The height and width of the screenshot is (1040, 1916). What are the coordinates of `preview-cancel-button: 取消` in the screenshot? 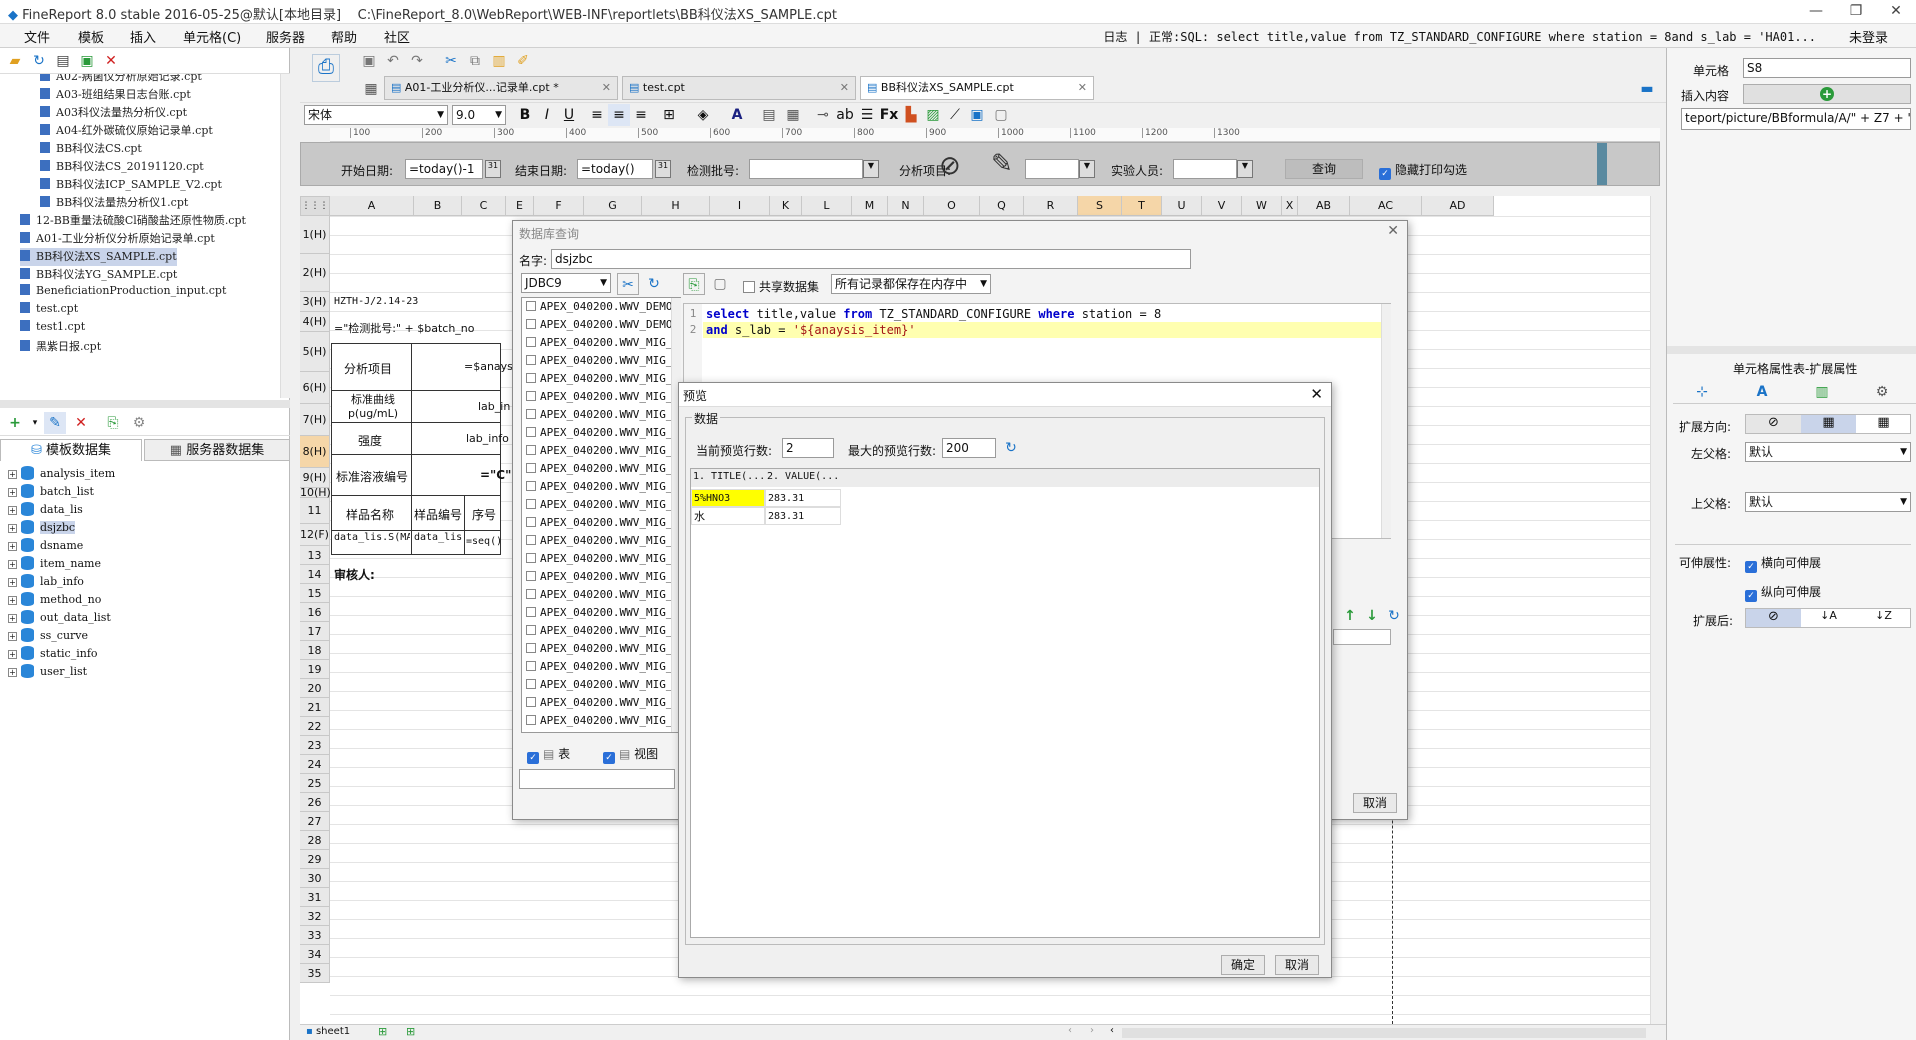 It's located at (1297, 965).